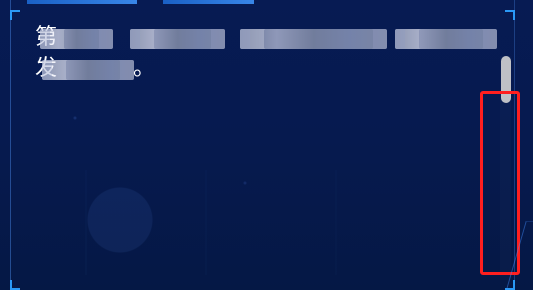  Describe the element at coordinates (208, 2) in the screenshot. I see `top-tab-right` at that location.